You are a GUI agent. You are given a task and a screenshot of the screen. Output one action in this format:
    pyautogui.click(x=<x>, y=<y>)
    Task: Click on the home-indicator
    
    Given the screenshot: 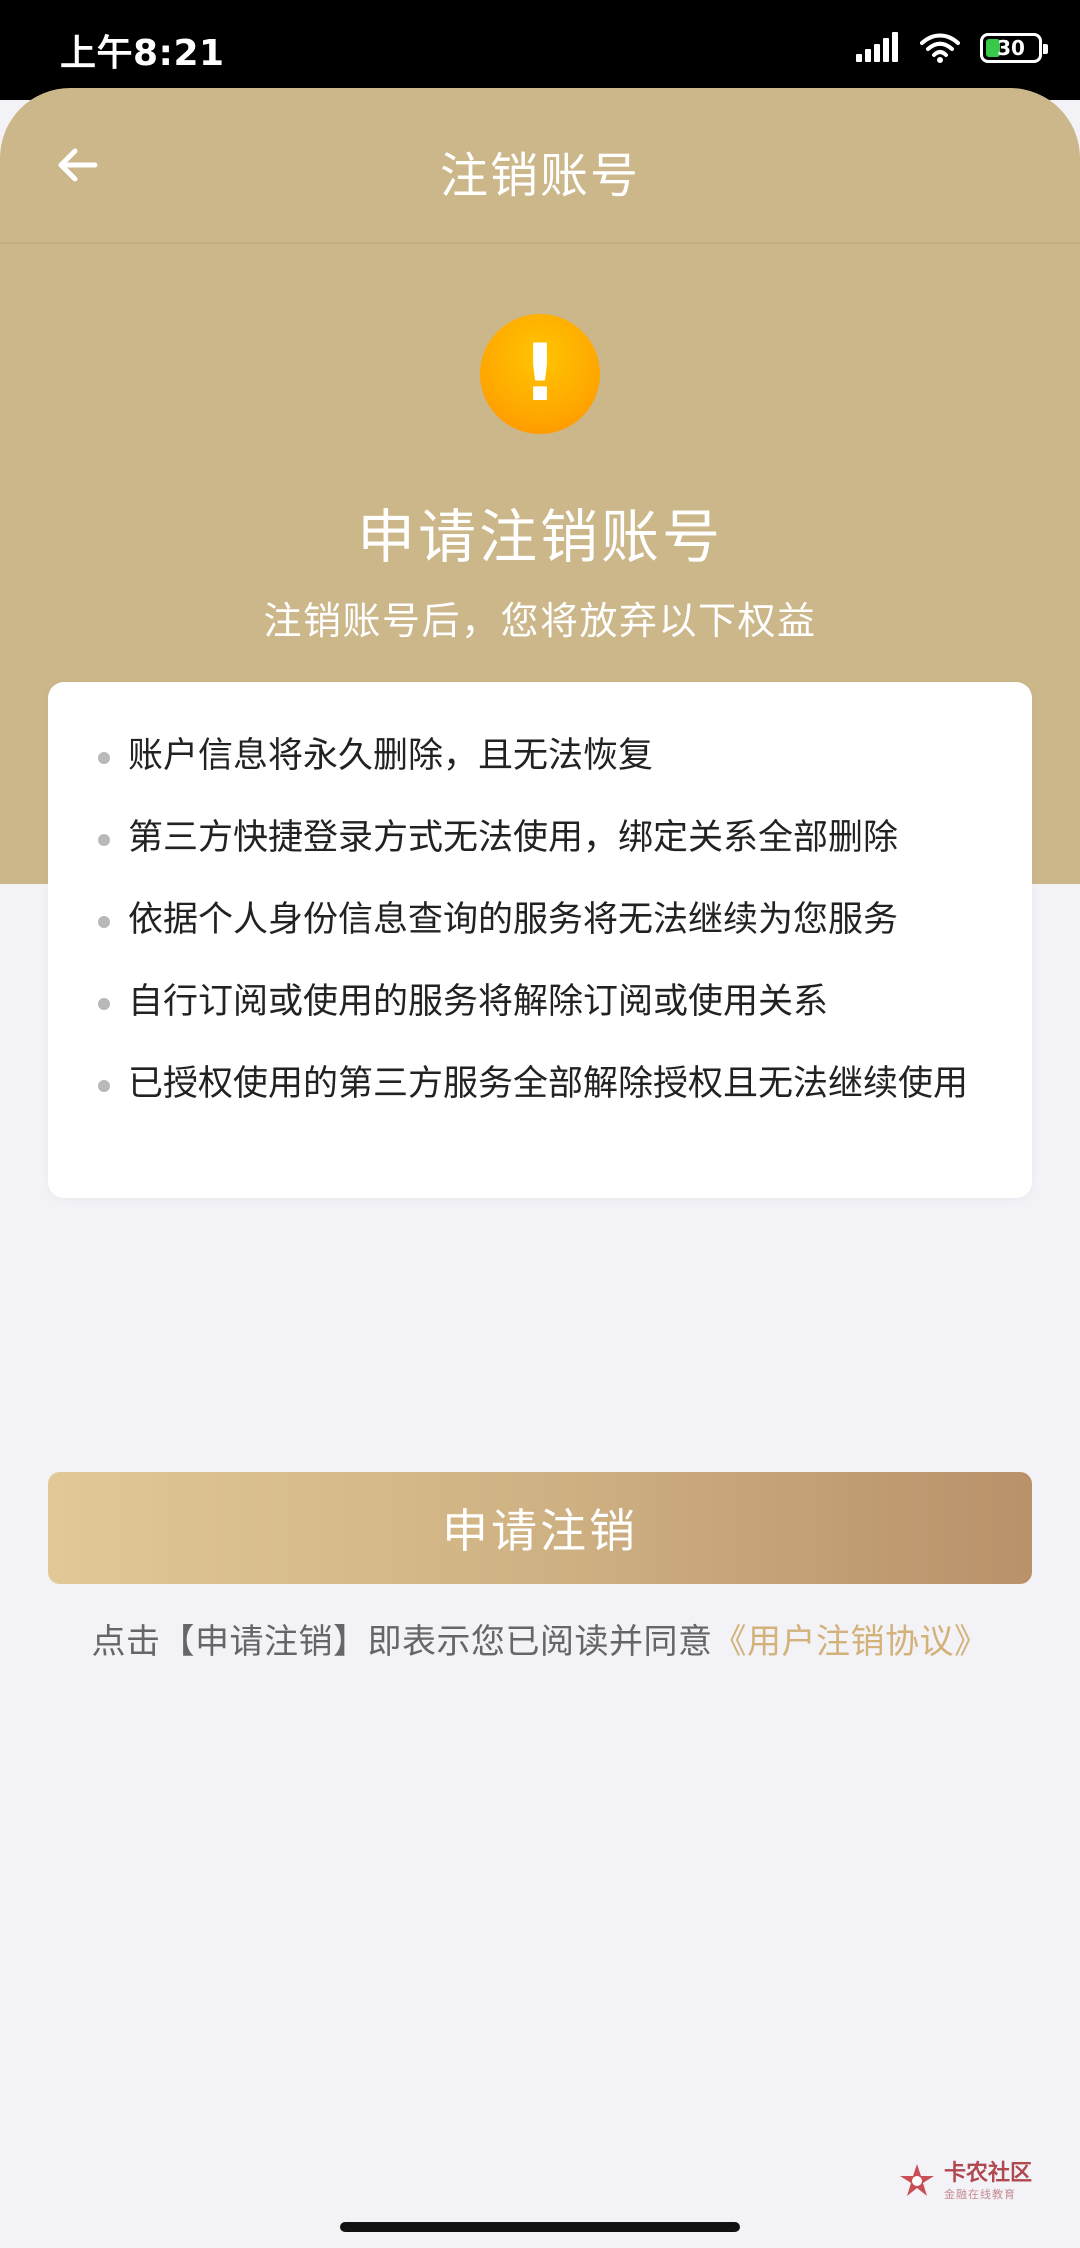 What is the action you would take?
    pyautogui.click(x=540, y=2227)
    